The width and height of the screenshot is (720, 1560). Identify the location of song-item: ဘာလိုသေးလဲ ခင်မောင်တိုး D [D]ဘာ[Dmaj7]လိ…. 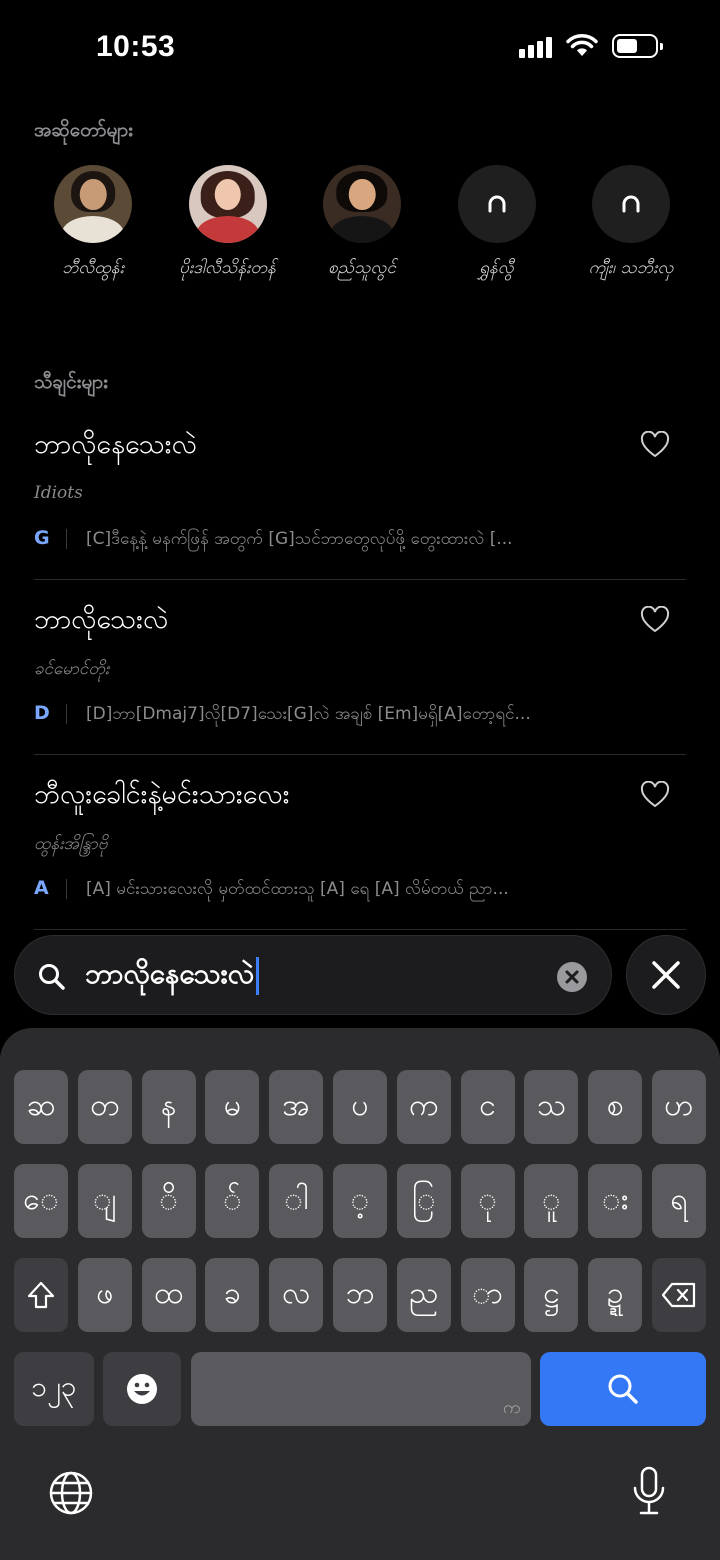
(360, 667).